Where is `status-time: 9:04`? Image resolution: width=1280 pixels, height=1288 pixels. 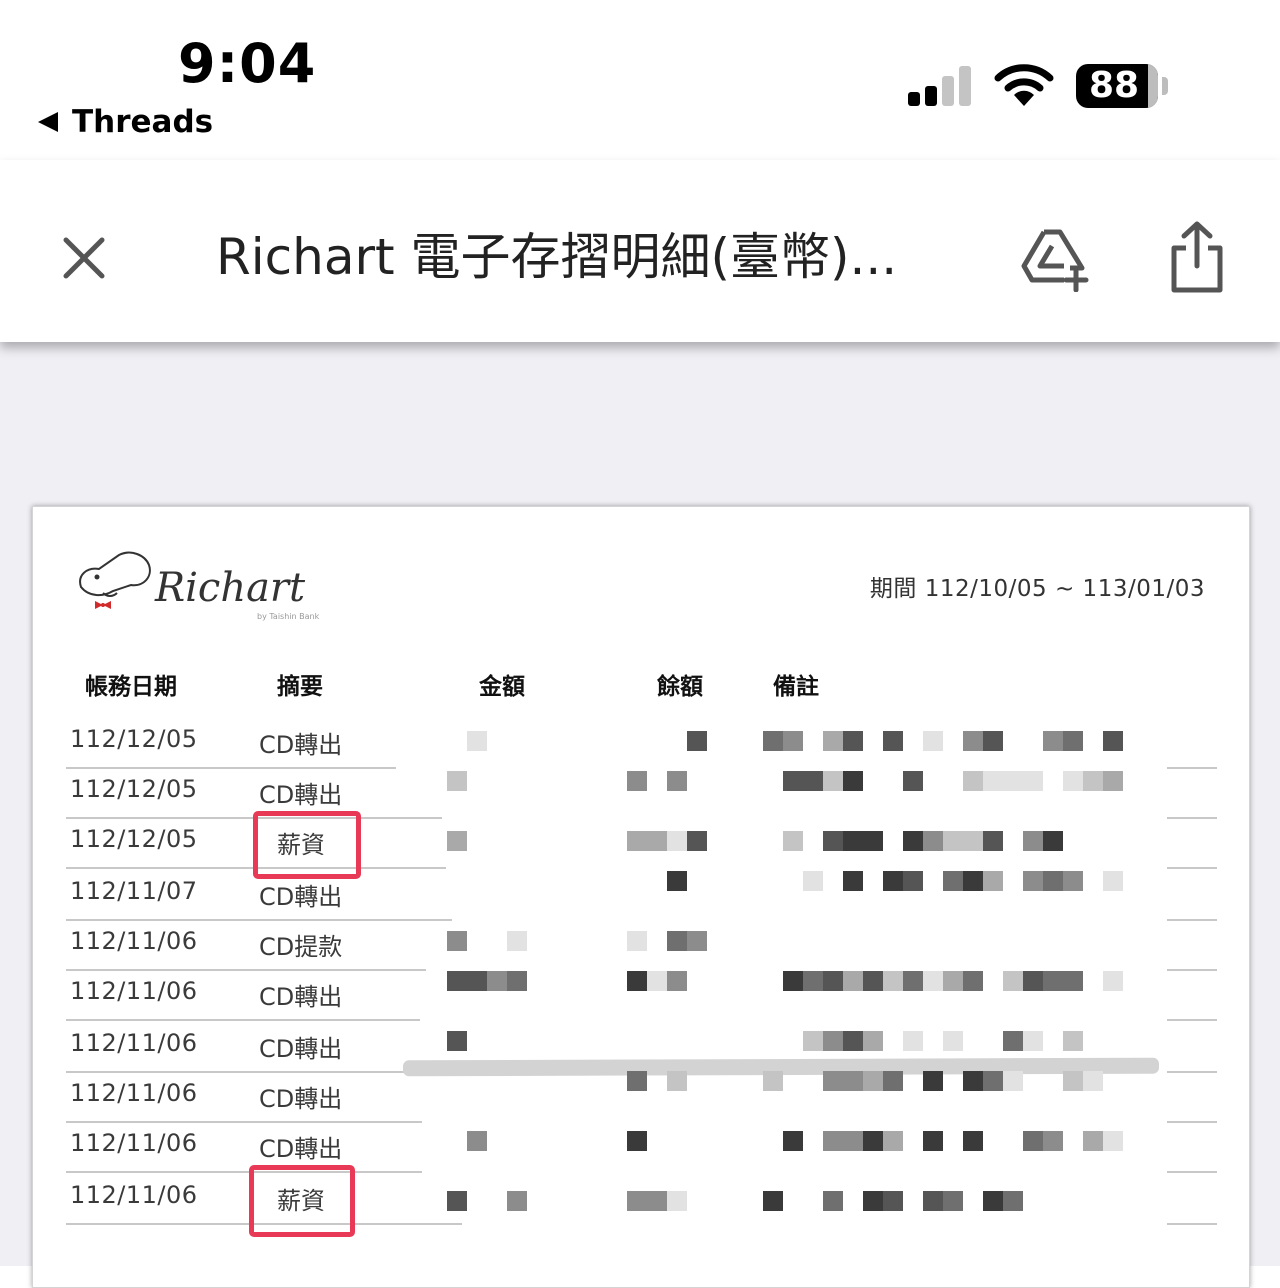 status-time: 9:04 is located at coordinates (247, 63).